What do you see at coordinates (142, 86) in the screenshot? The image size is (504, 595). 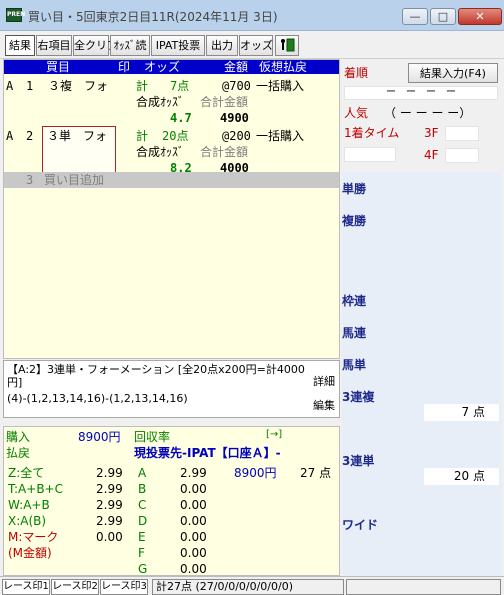 I see `bet-count-label: 計` at bounding box center [142, 86].